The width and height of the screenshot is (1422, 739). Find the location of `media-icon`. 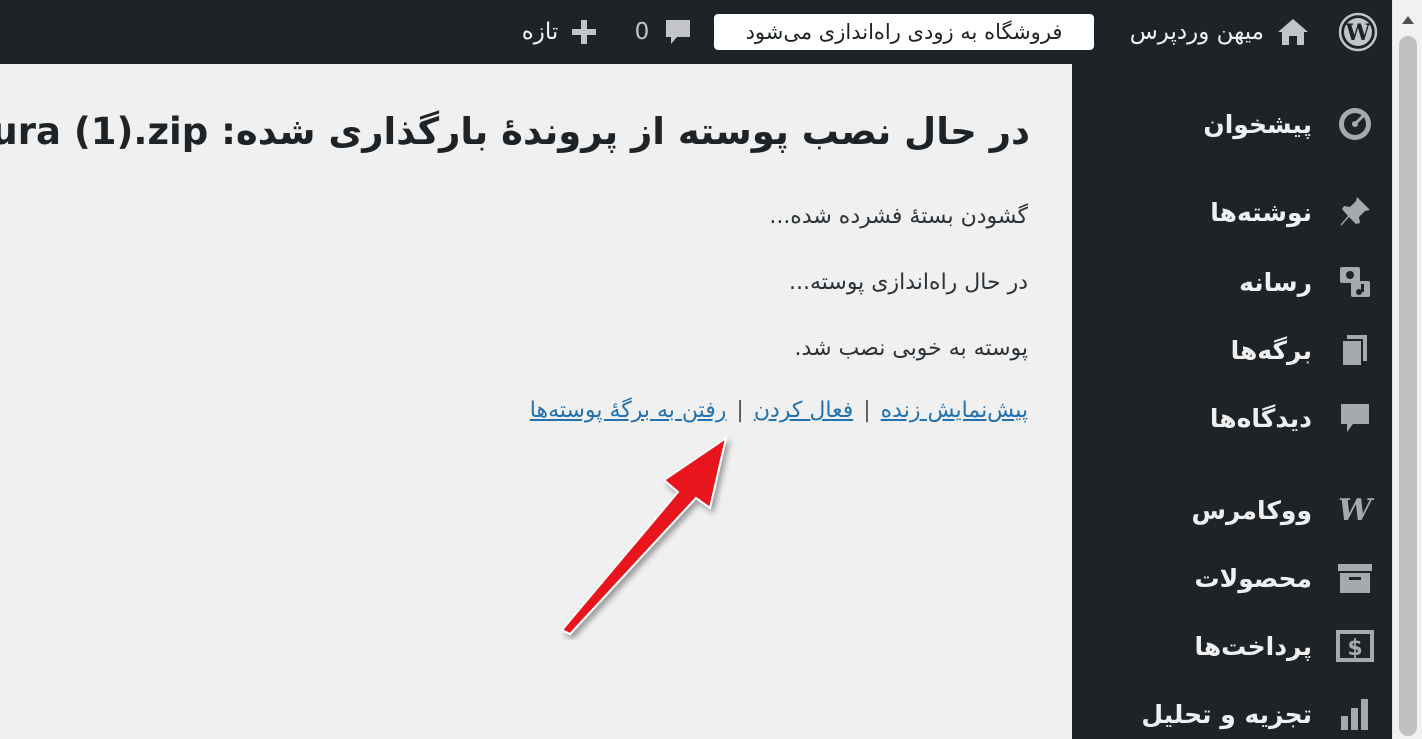

media-icon is located at coordinates (1355, 282).